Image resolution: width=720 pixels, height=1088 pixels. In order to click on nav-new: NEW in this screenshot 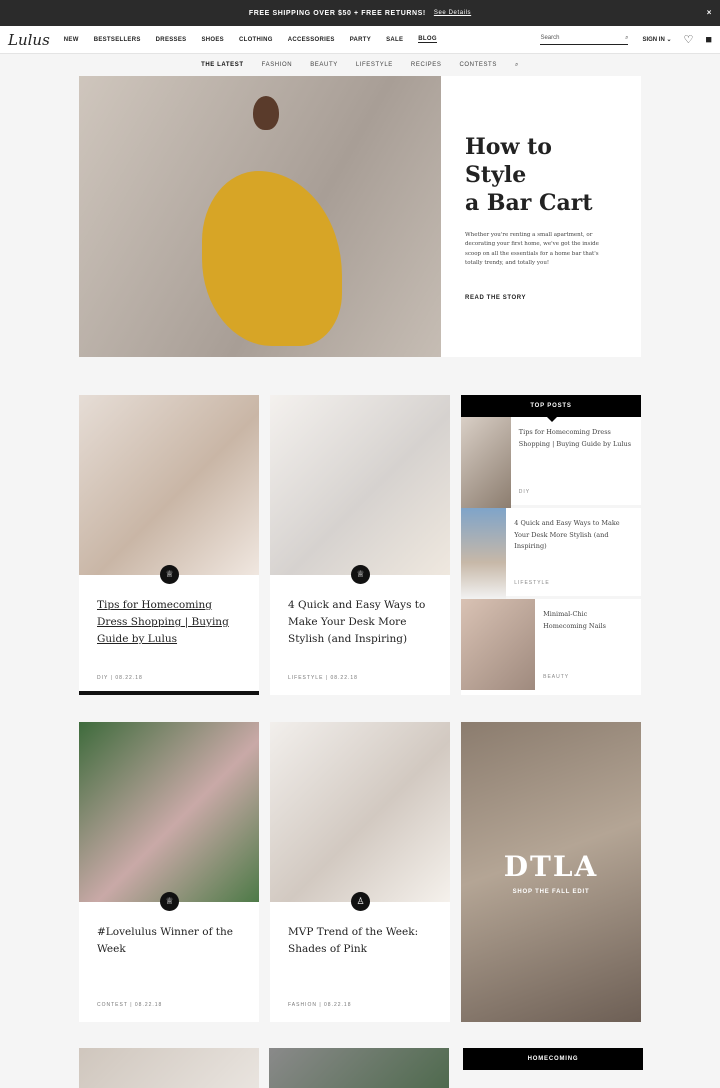, I will do `click(71, 40)`.